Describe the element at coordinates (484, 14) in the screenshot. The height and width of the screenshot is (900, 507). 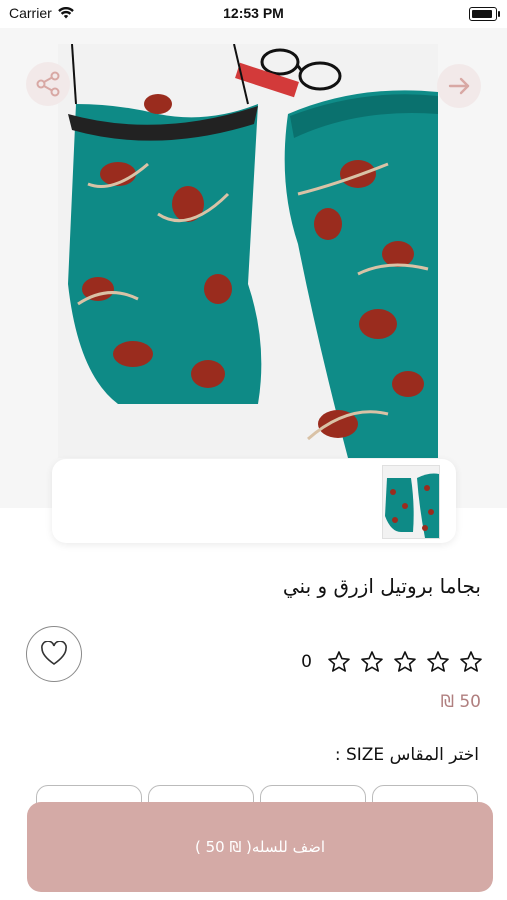
I see `battery-icon` at that location.